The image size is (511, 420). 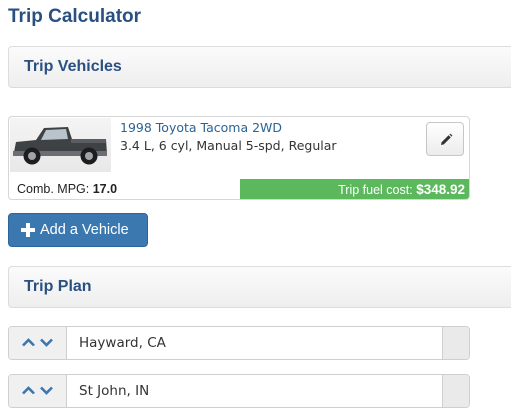 What do you see at coordinates (228, 145) in the screenshot?
I see `vehicle-specs: 3.4 L, 6 cyl, Manual 5-spd, Regular` at bounding box center [228, 145].